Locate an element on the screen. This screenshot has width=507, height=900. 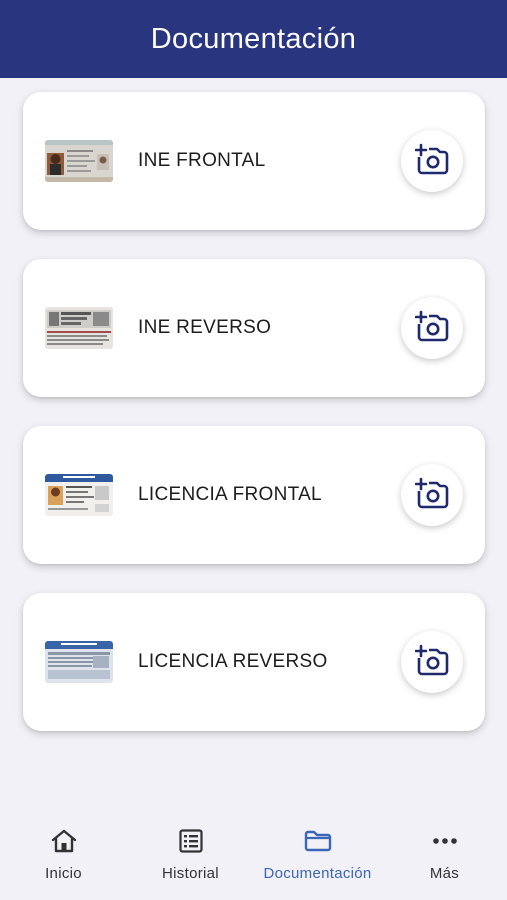
document-label: INE FRONTAL is located at coordinates (202, 160).